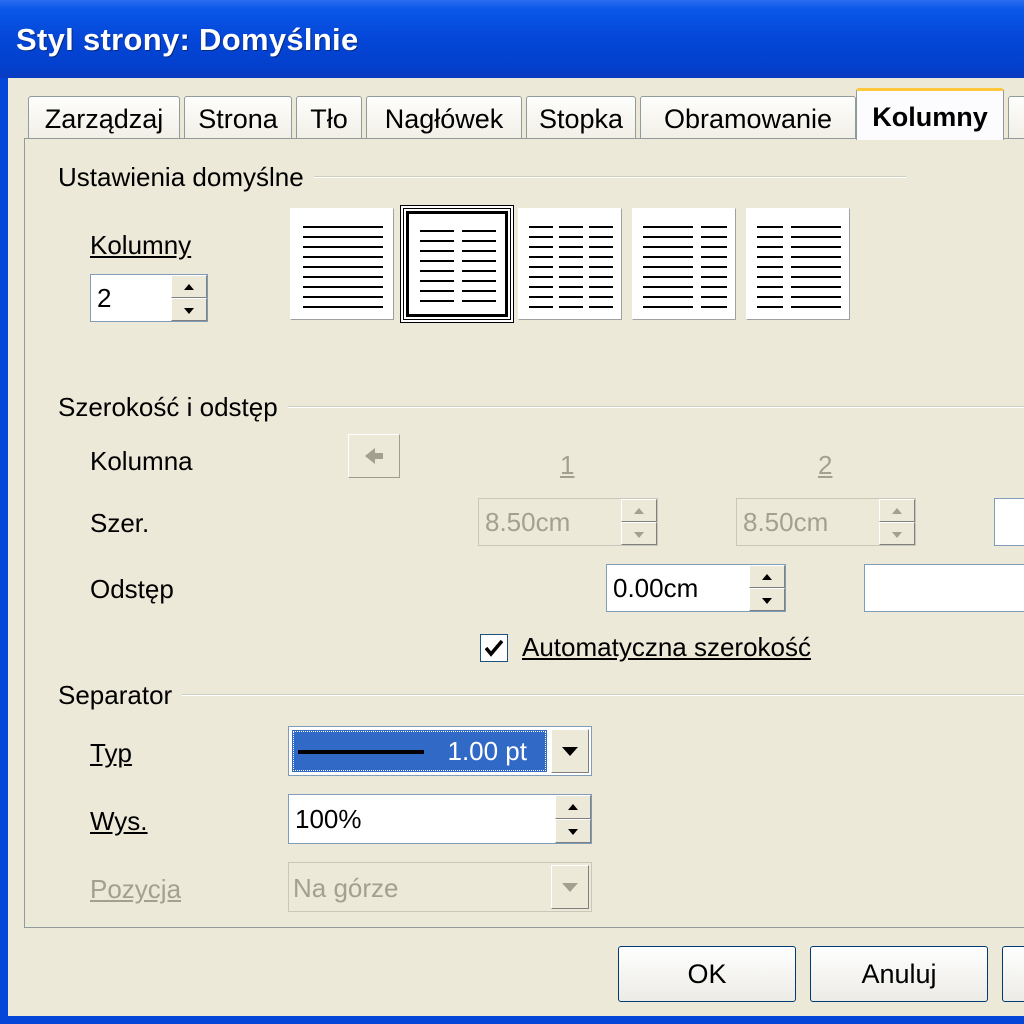 This screenshot has height=1024, width=1024. I want to click on tab-overflow, so click(1016, 117).